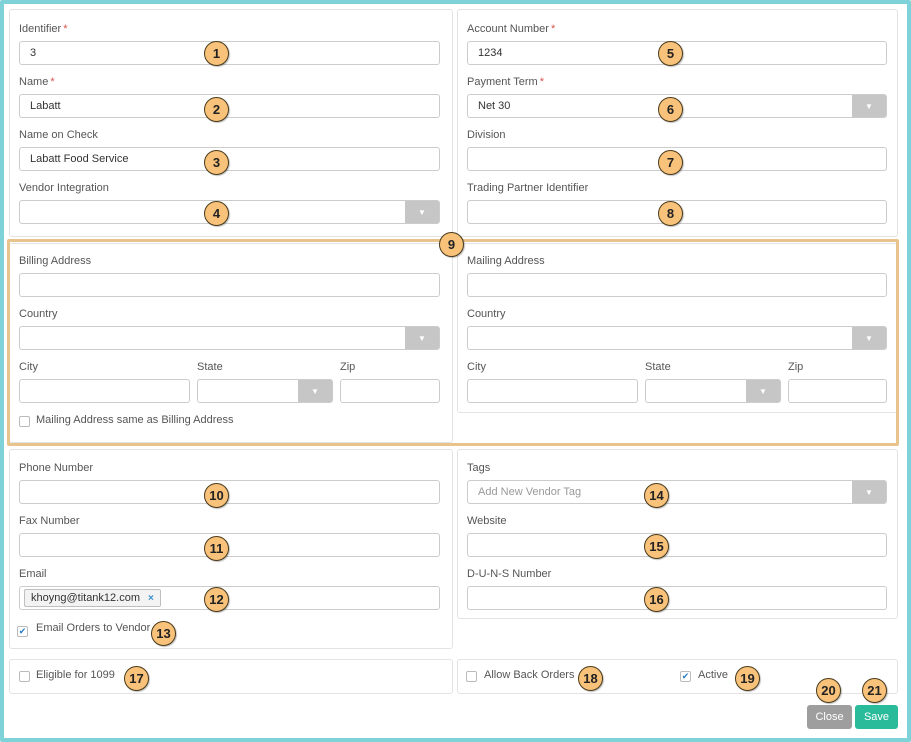  I want to click on callout-badge: 1, so click(216, 53).